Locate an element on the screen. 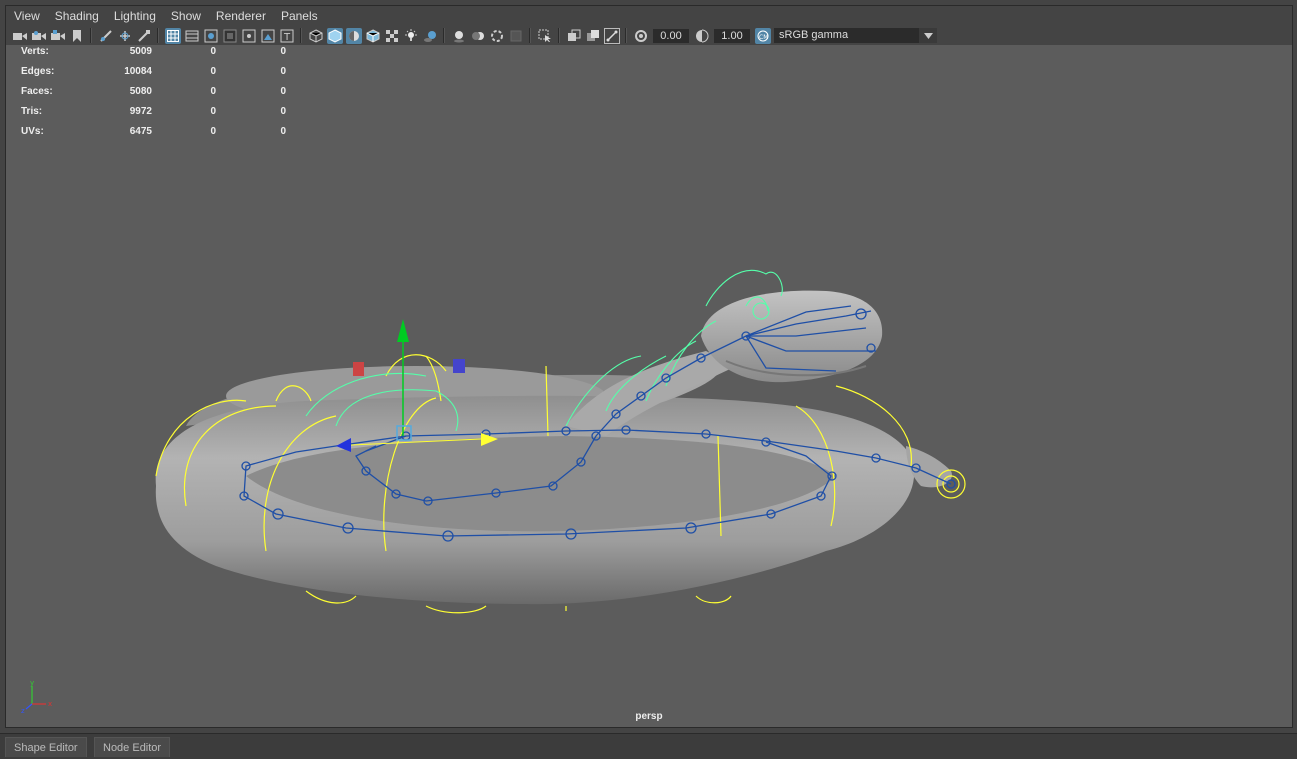 The height and width of the screenshot is (759, 1297). gamma-field: 1.00 is located at coordinates (732, 35).